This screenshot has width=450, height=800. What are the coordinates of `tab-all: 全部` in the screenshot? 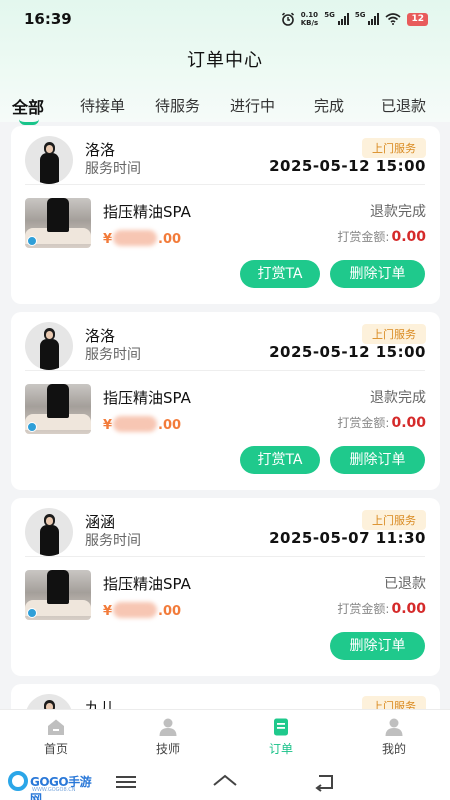 It's located at (28, 106).